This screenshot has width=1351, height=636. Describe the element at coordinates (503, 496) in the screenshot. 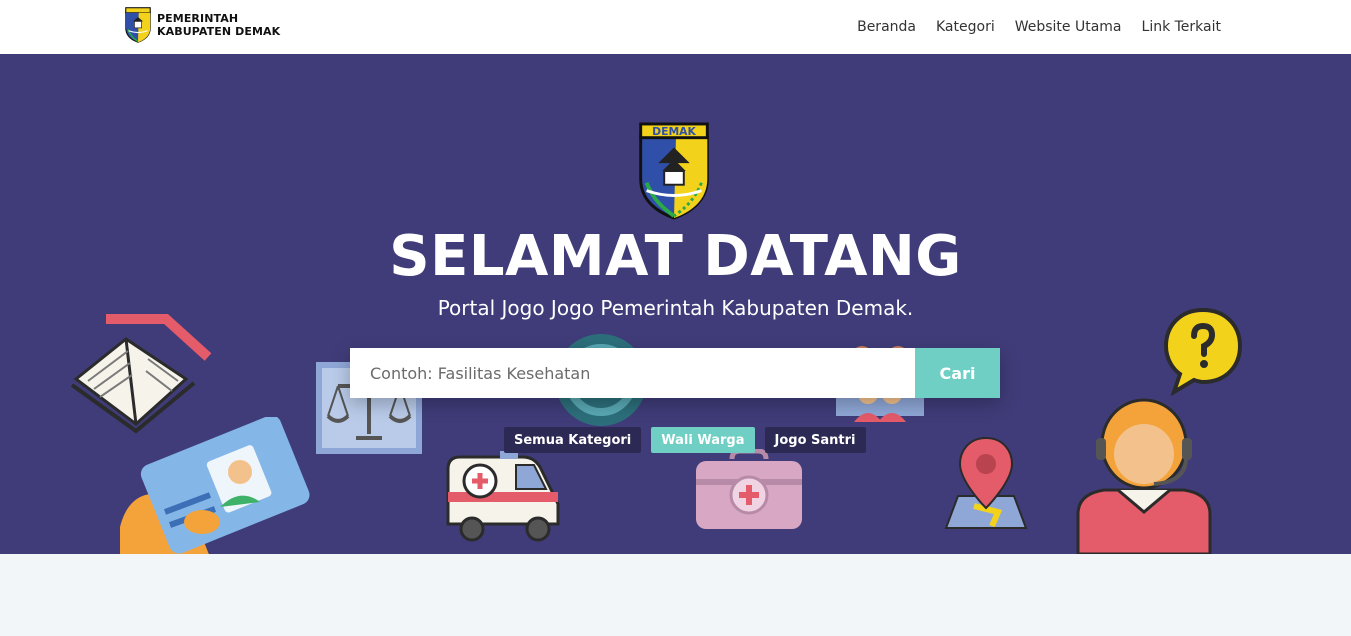

I see `ambulance-icon` at that location.